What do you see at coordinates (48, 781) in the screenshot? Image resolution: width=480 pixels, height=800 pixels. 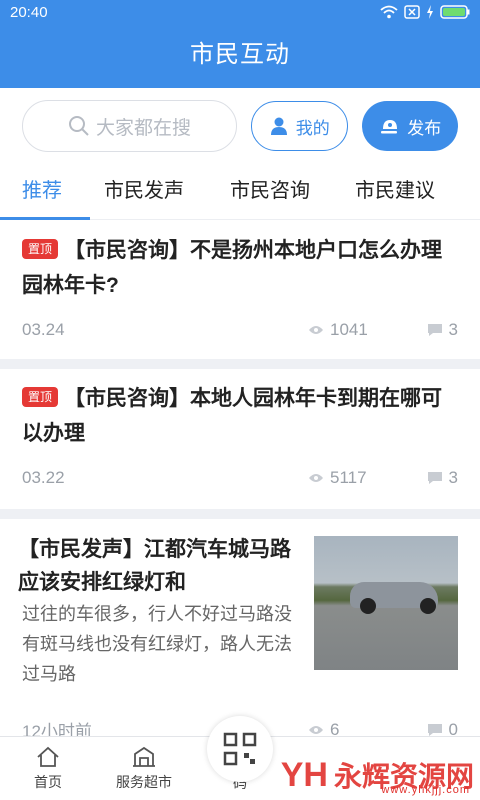 I see `nav-home-label: 首页` at bounding box center [48, 781].